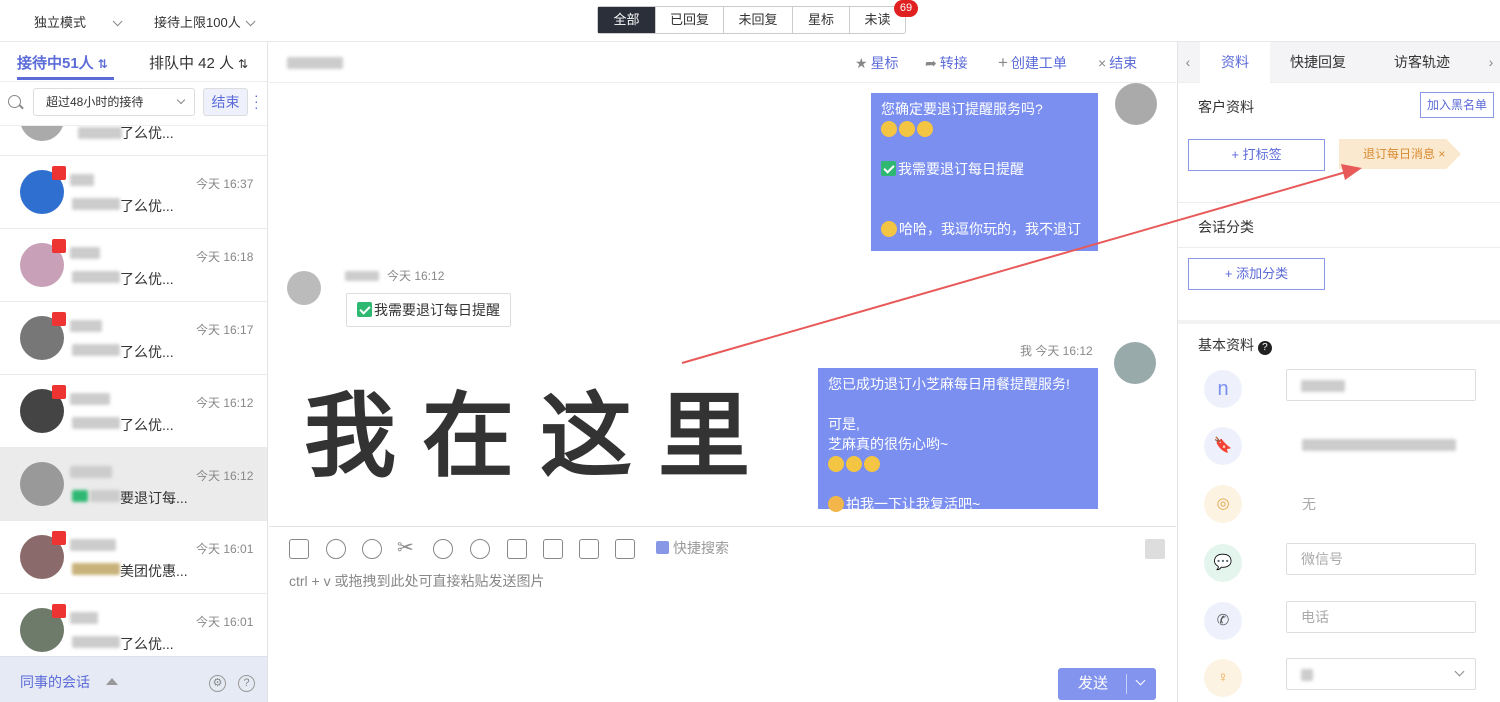  Describe the element at coordinates (701, 548) in the screenshot. I see `quick-search-label: 快捷搜索` at that location.